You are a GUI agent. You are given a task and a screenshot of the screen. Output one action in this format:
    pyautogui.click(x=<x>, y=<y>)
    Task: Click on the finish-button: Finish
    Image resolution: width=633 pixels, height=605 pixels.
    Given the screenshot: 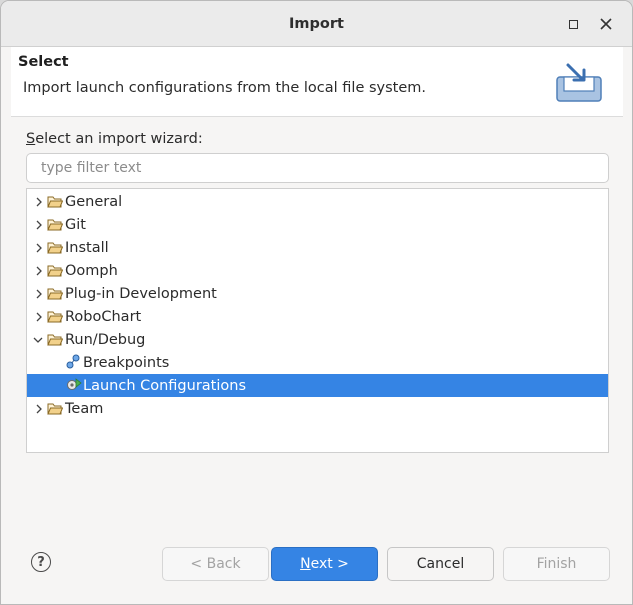 What is the action you would take?
    pyautogui.click(x=556, y=564)
    